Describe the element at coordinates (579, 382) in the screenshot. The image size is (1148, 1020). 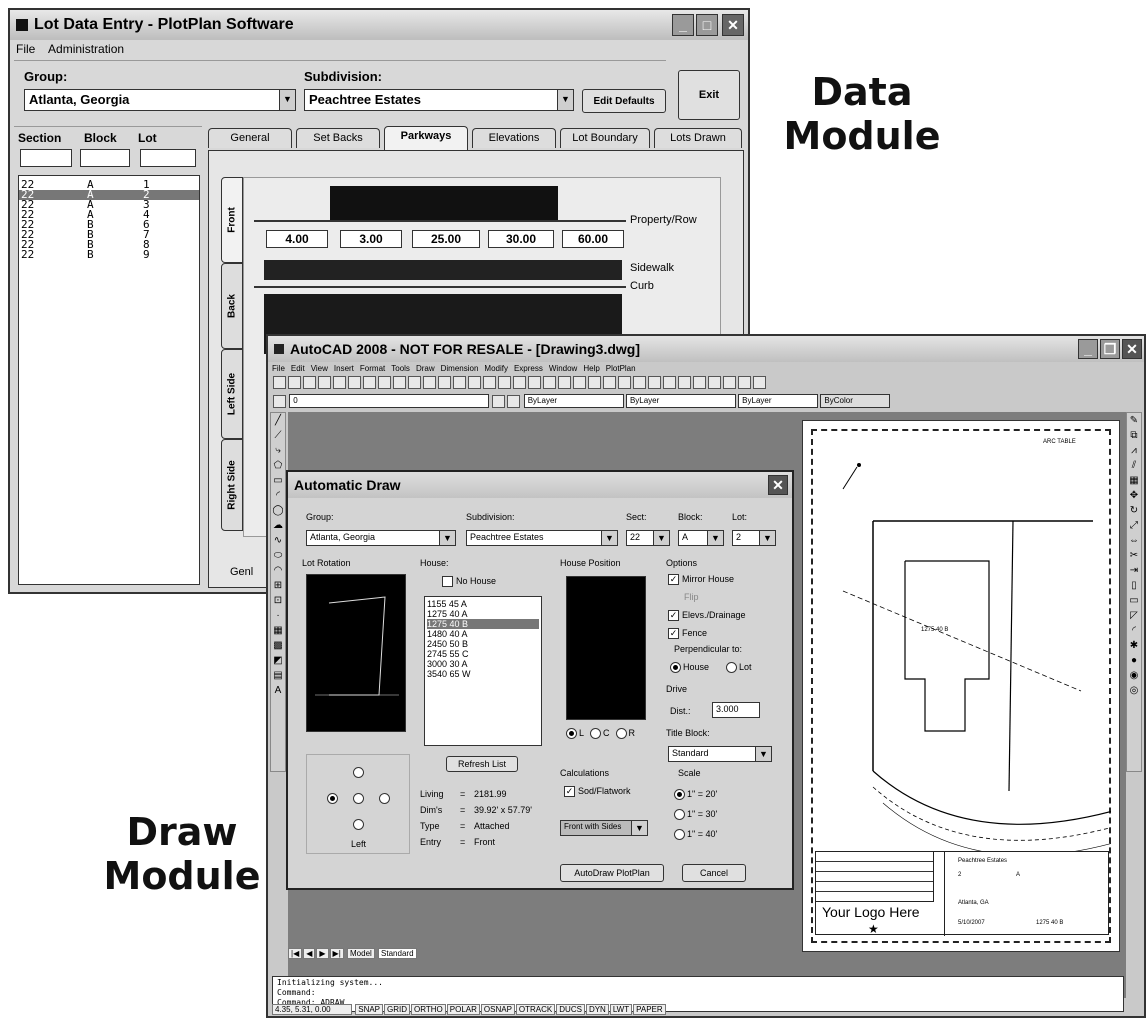
I see `calc-icon` at that location.